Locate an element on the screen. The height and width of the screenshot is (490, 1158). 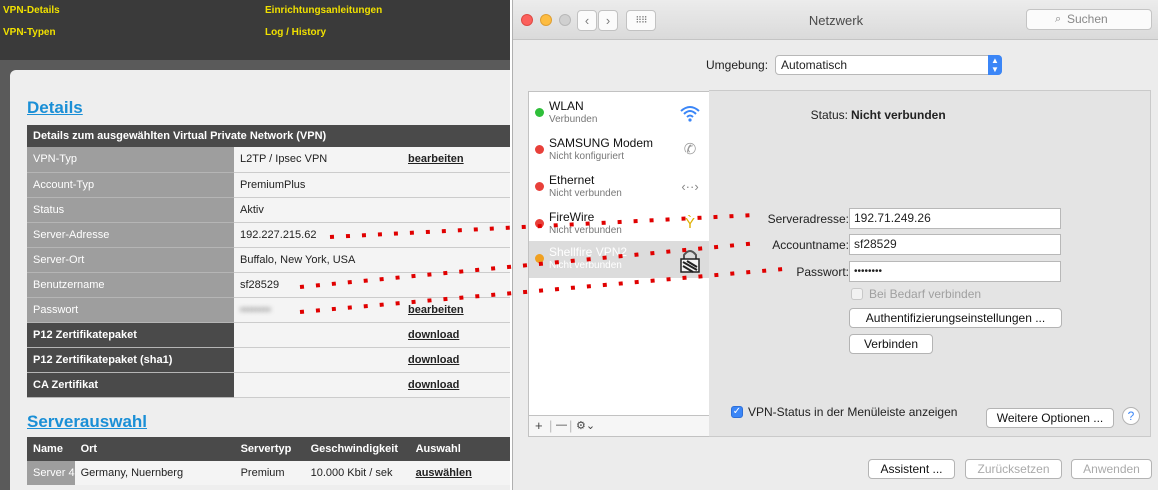
row-label: Status is located at coordinates (130, 210).